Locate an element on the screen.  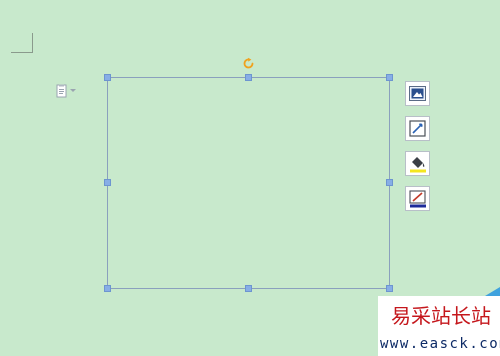
resize-handle-top-center is located at coordinates (248, 77).